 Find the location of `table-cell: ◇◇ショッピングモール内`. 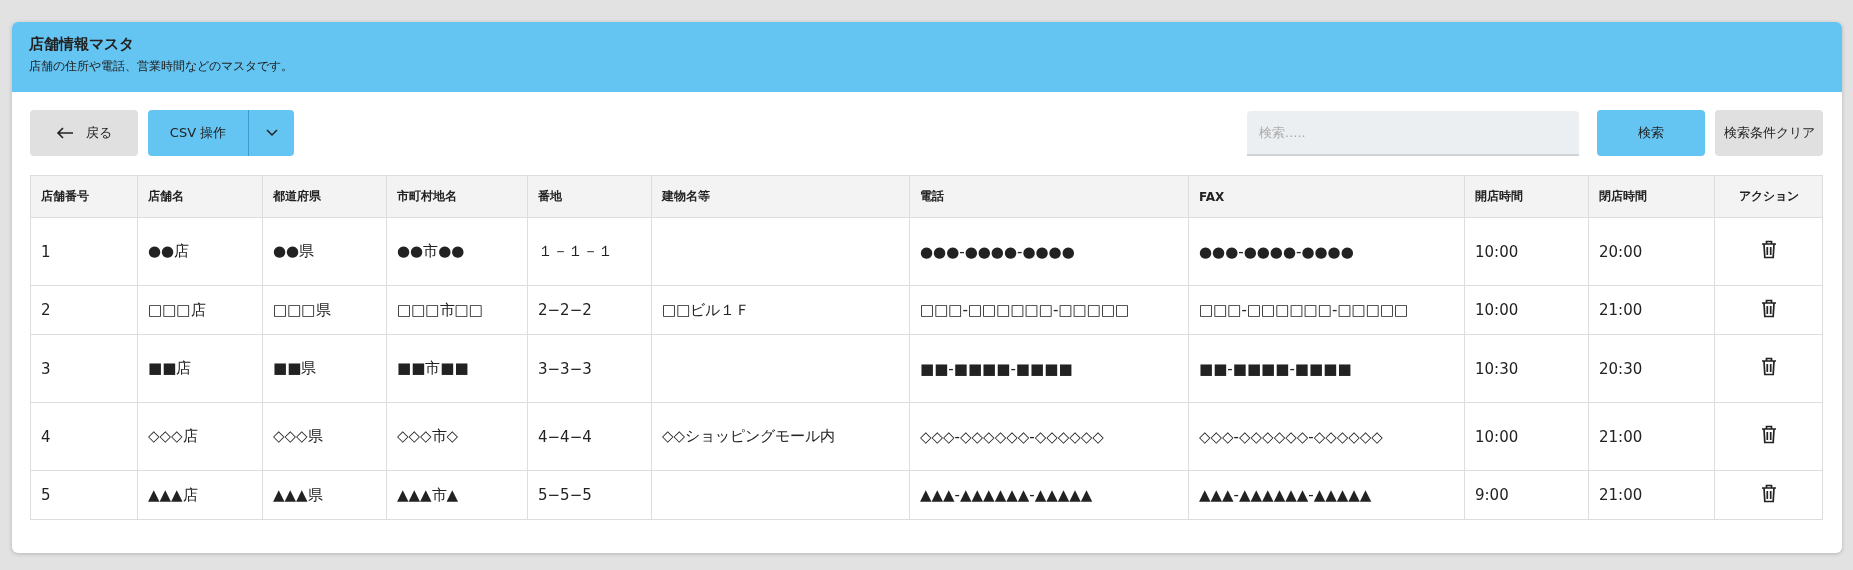

table-cell: ◇◇ショッピングモール内 is located at coordinates (749, 436).